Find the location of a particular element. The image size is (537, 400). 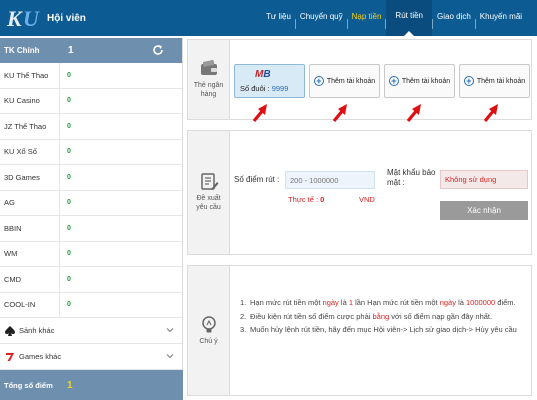

bank-card-mb: MMBB Số đuôi : 9999 is located at coordinates (269, 81).